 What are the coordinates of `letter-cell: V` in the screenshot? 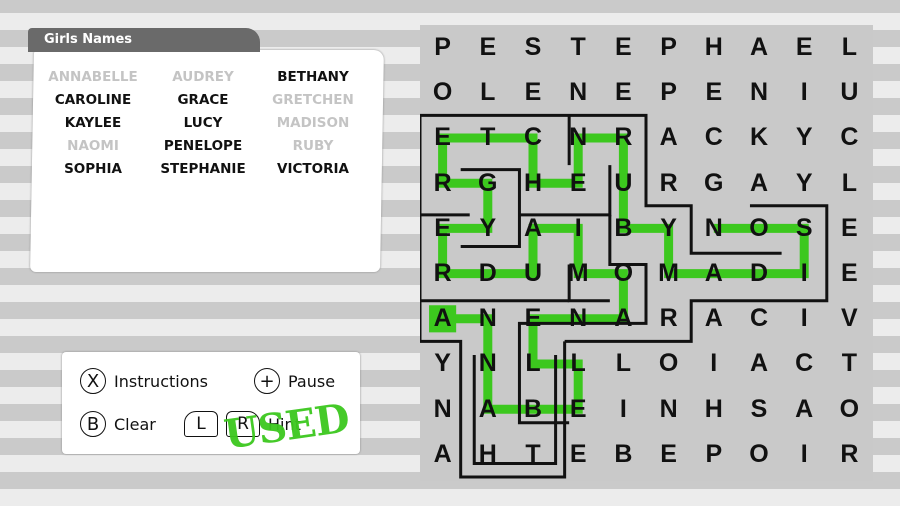 It's located at (849, 318).